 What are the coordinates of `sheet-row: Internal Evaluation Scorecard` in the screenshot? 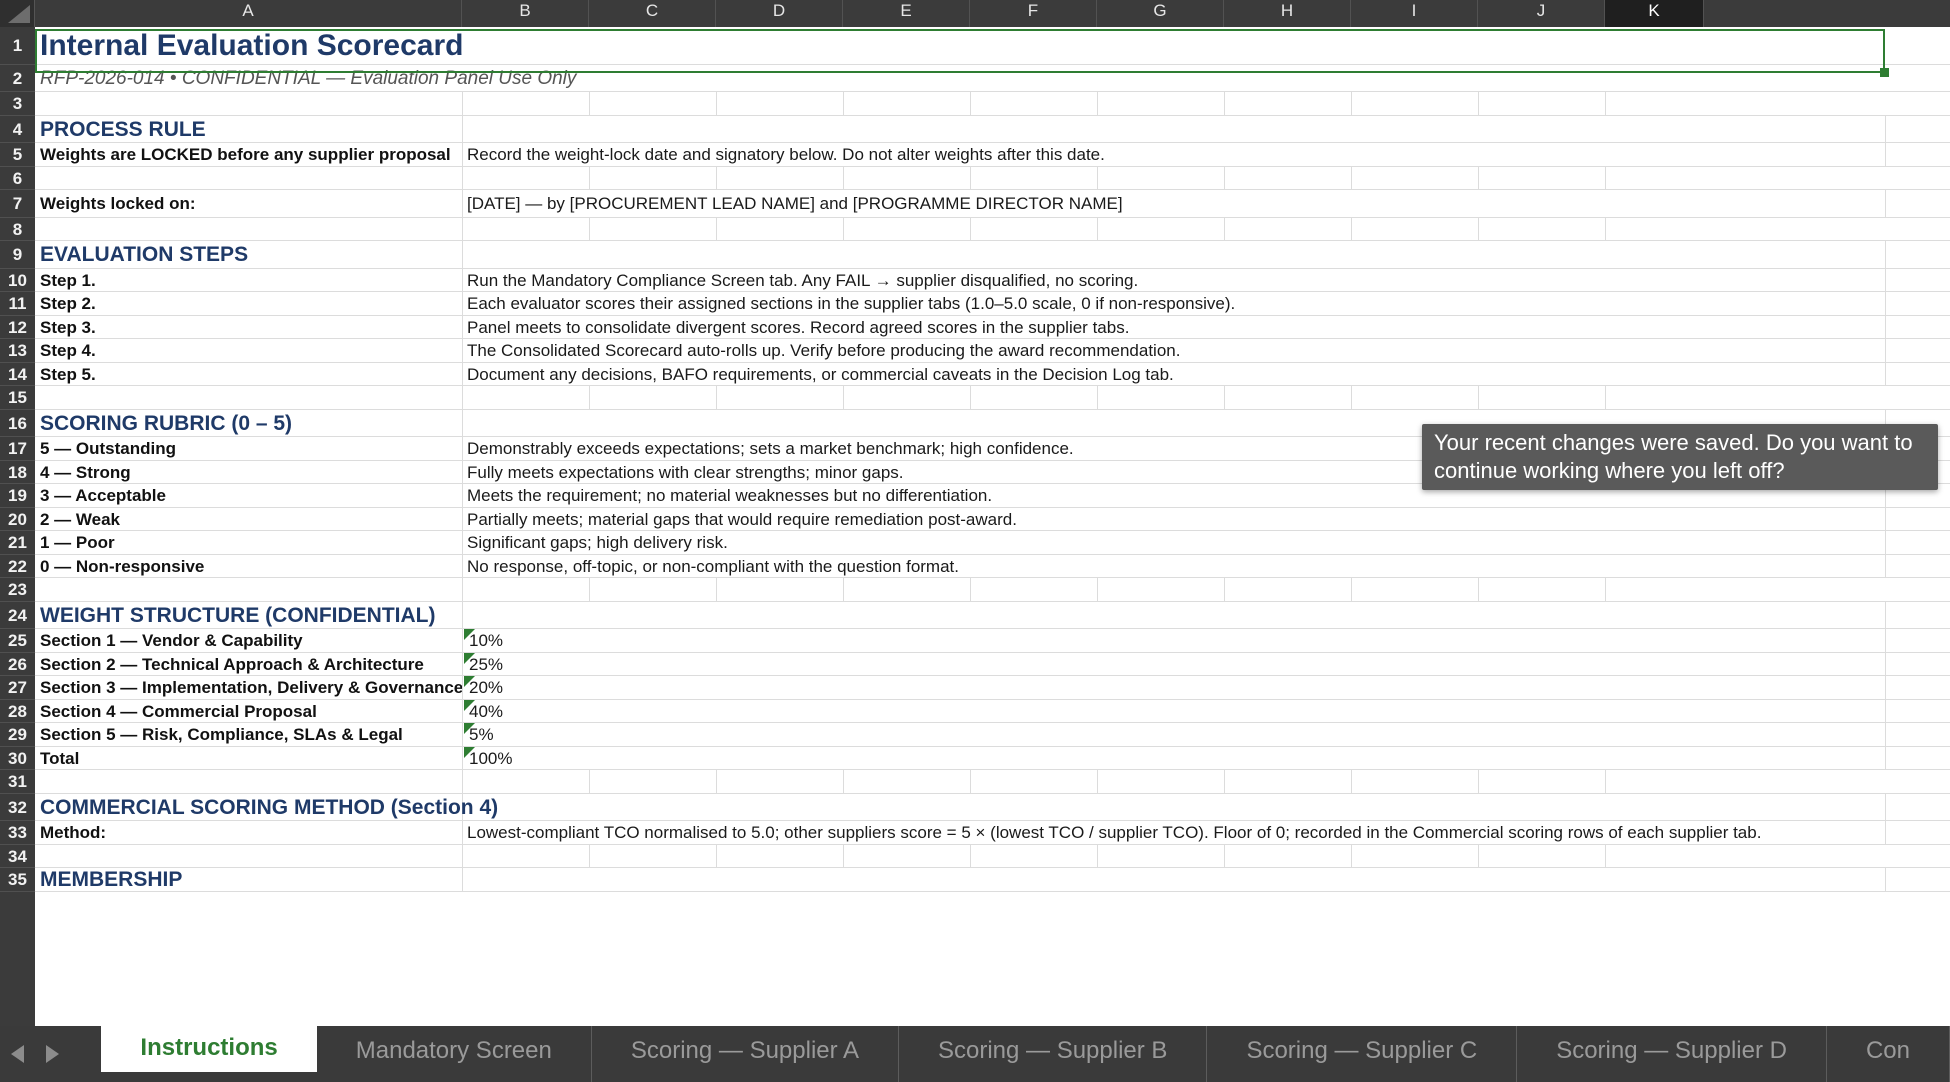 It's located at (992, 46).